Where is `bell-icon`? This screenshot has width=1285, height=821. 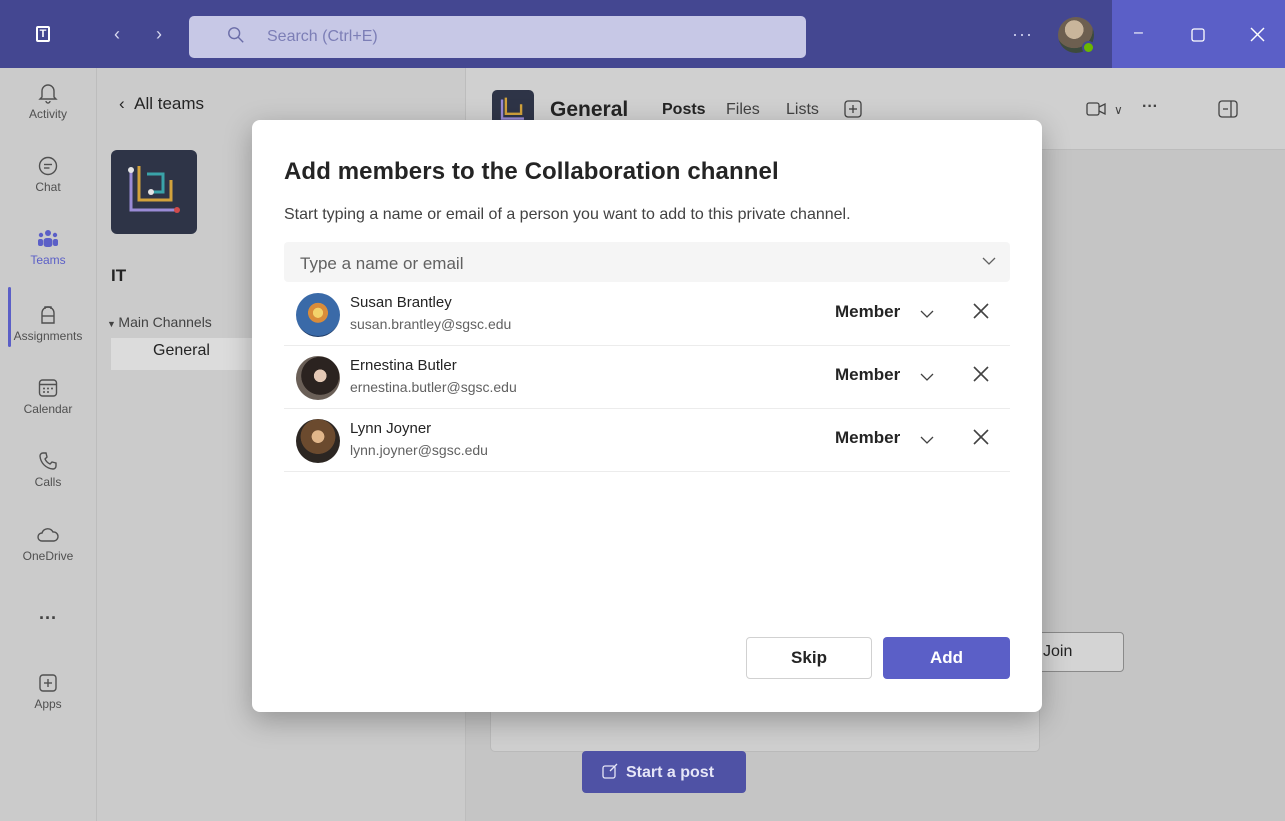 bell-icon is located at coordinates (48, 94).